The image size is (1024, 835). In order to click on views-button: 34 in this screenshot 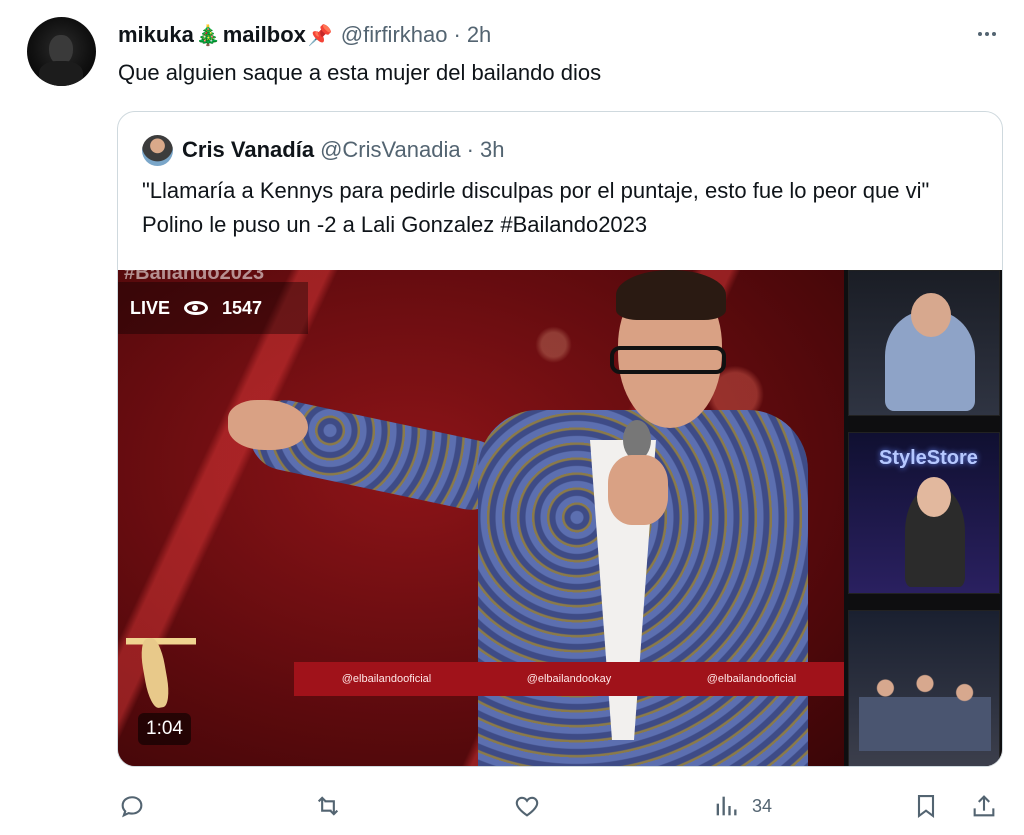, I will do `click(742, 806)`.